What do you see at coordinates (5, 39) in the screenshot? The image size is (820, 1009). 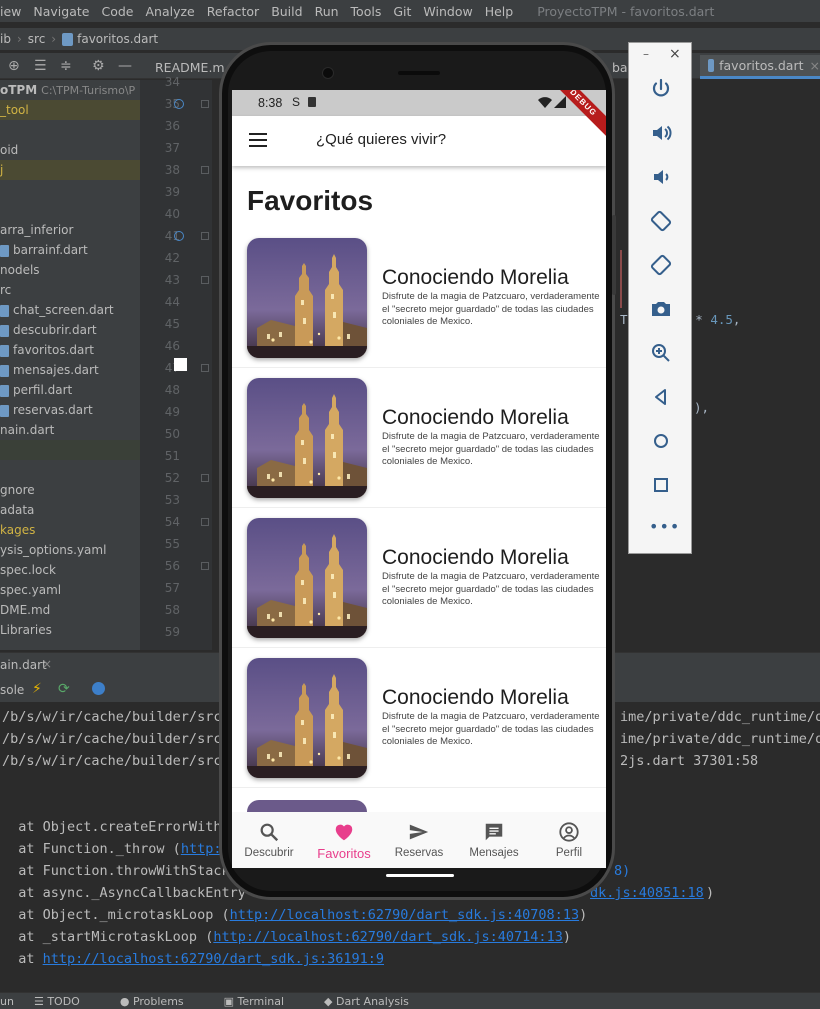 I see `breadcrumb-item: ib` at bounding box center [5, 39].